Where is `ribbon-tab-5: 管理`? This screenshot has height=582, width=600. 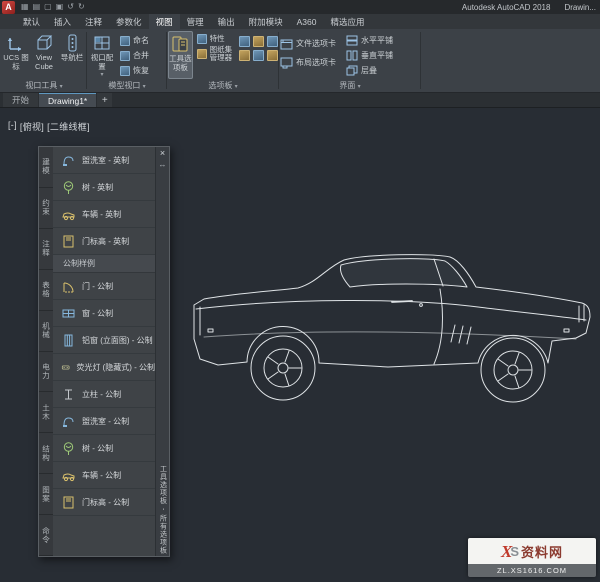 ribbon-tab-5: 管理 is located at coordinates (195, 21).